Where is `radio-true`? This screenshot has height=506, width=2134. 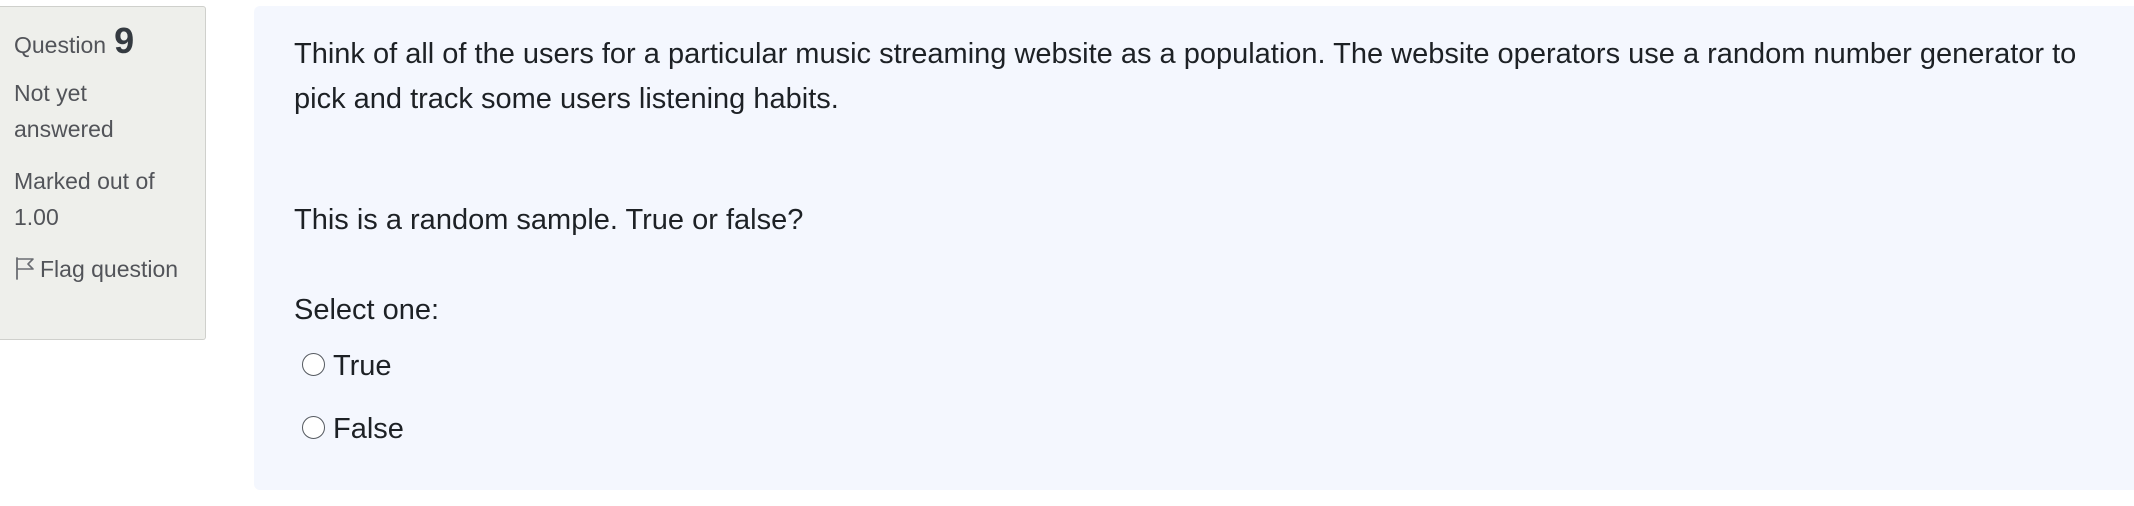
radio-true is located at coordinates (313, 364).